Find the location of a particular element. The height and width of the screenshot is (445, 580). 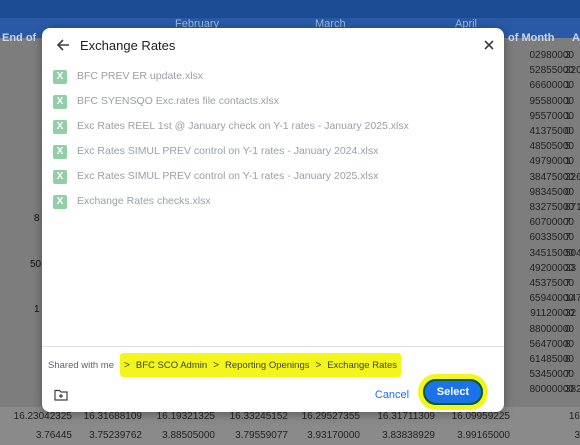

cancel-button: Cancel is located at coordinates (392, 395).